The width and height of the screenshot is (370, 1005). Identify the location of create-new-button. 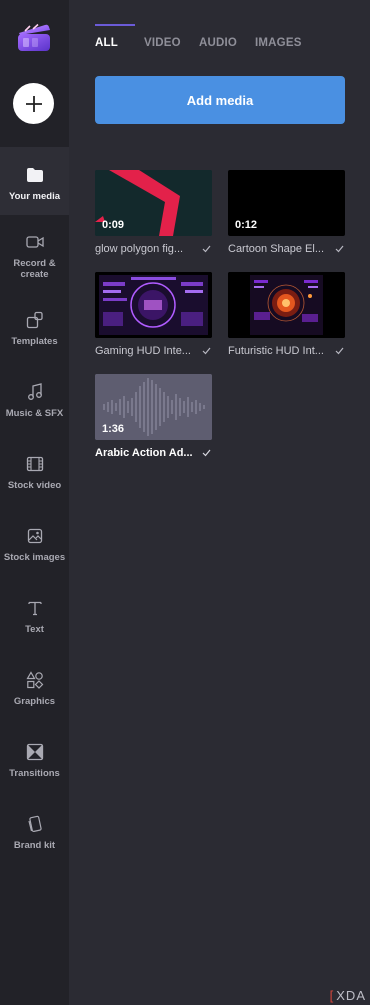
(33, 103).